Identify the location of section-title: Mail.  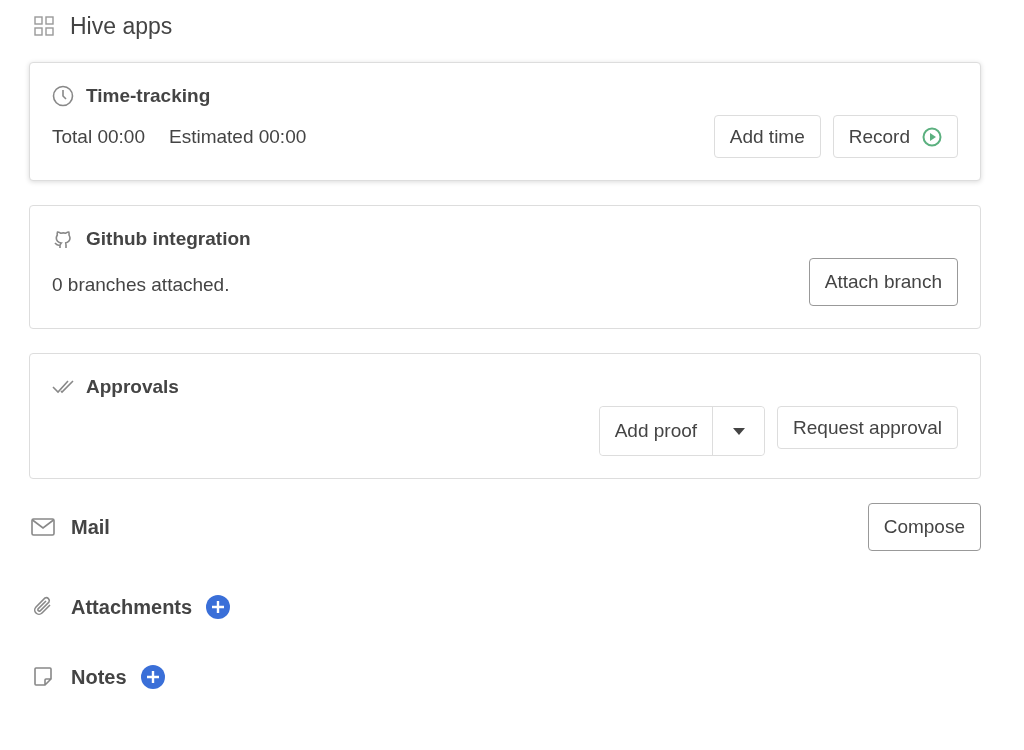
(90, 527).